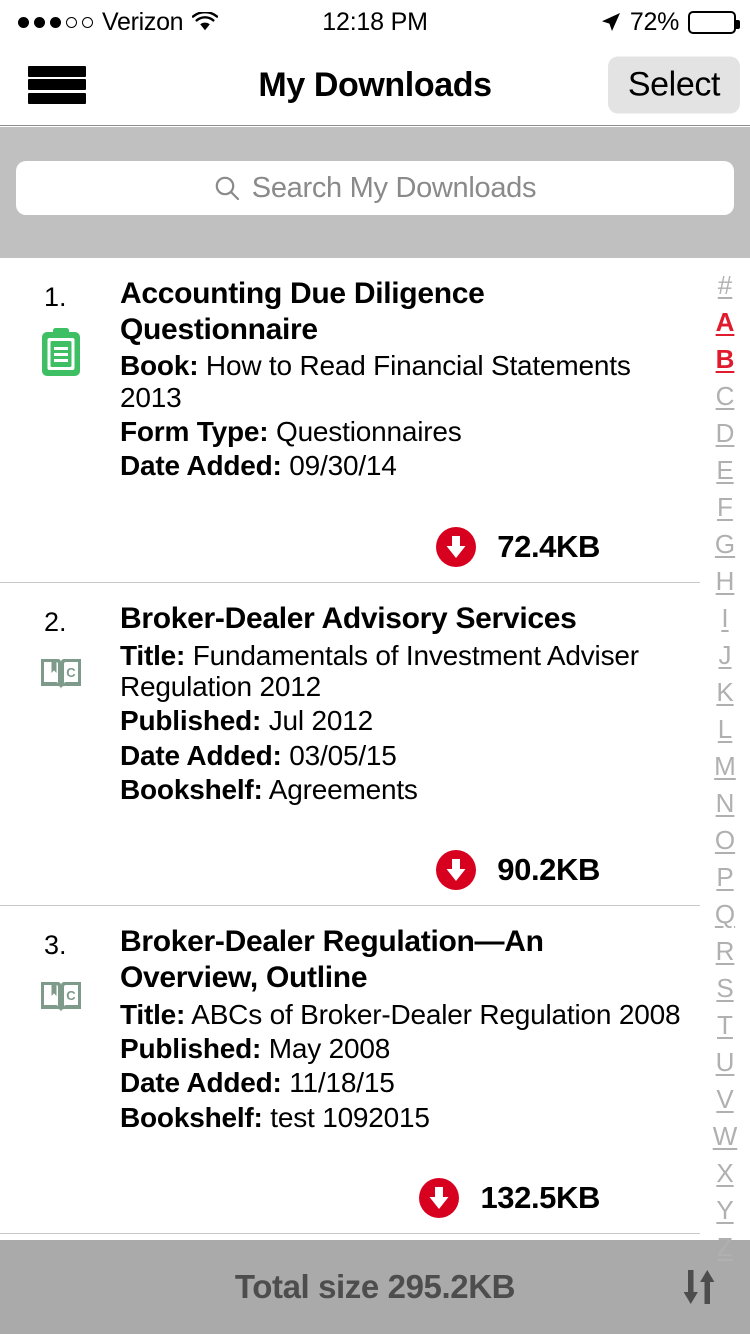  I want to click on index-letter-hash: #, so click(725, 285).